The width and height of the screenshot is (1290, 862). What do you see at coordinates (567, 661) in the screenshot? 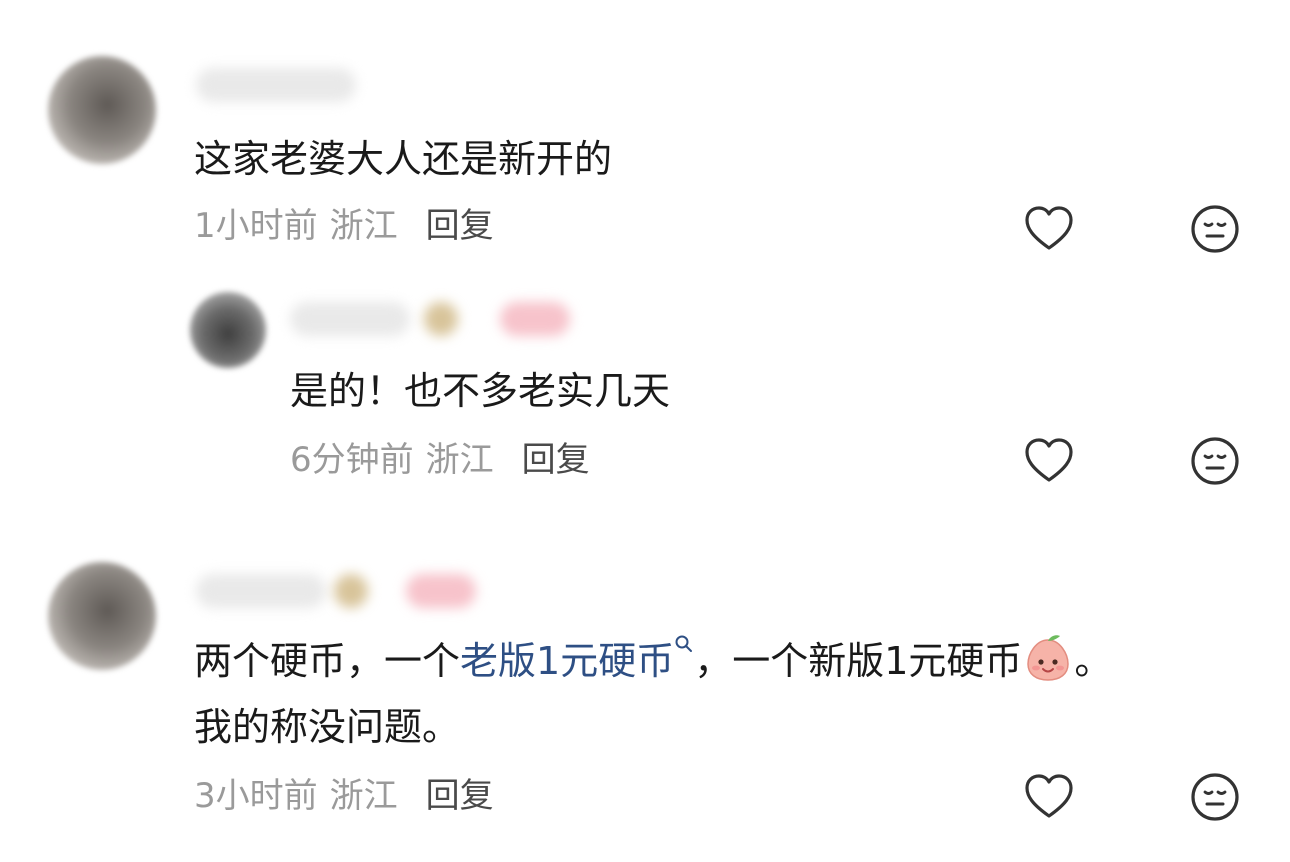
I see `search-link-text: 老版1元硬币` at bounding box center [567, 661].